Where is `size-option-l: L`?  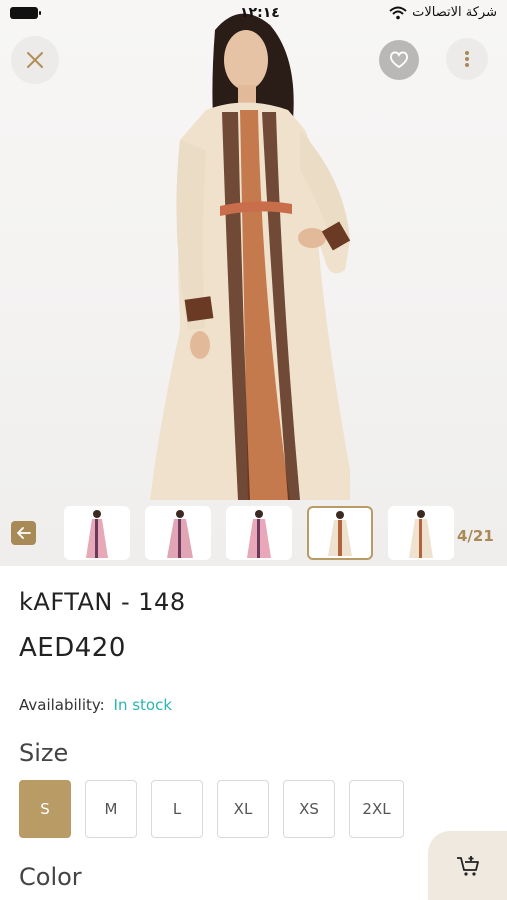
size-option-l: L is located at coordinates (177, 809).